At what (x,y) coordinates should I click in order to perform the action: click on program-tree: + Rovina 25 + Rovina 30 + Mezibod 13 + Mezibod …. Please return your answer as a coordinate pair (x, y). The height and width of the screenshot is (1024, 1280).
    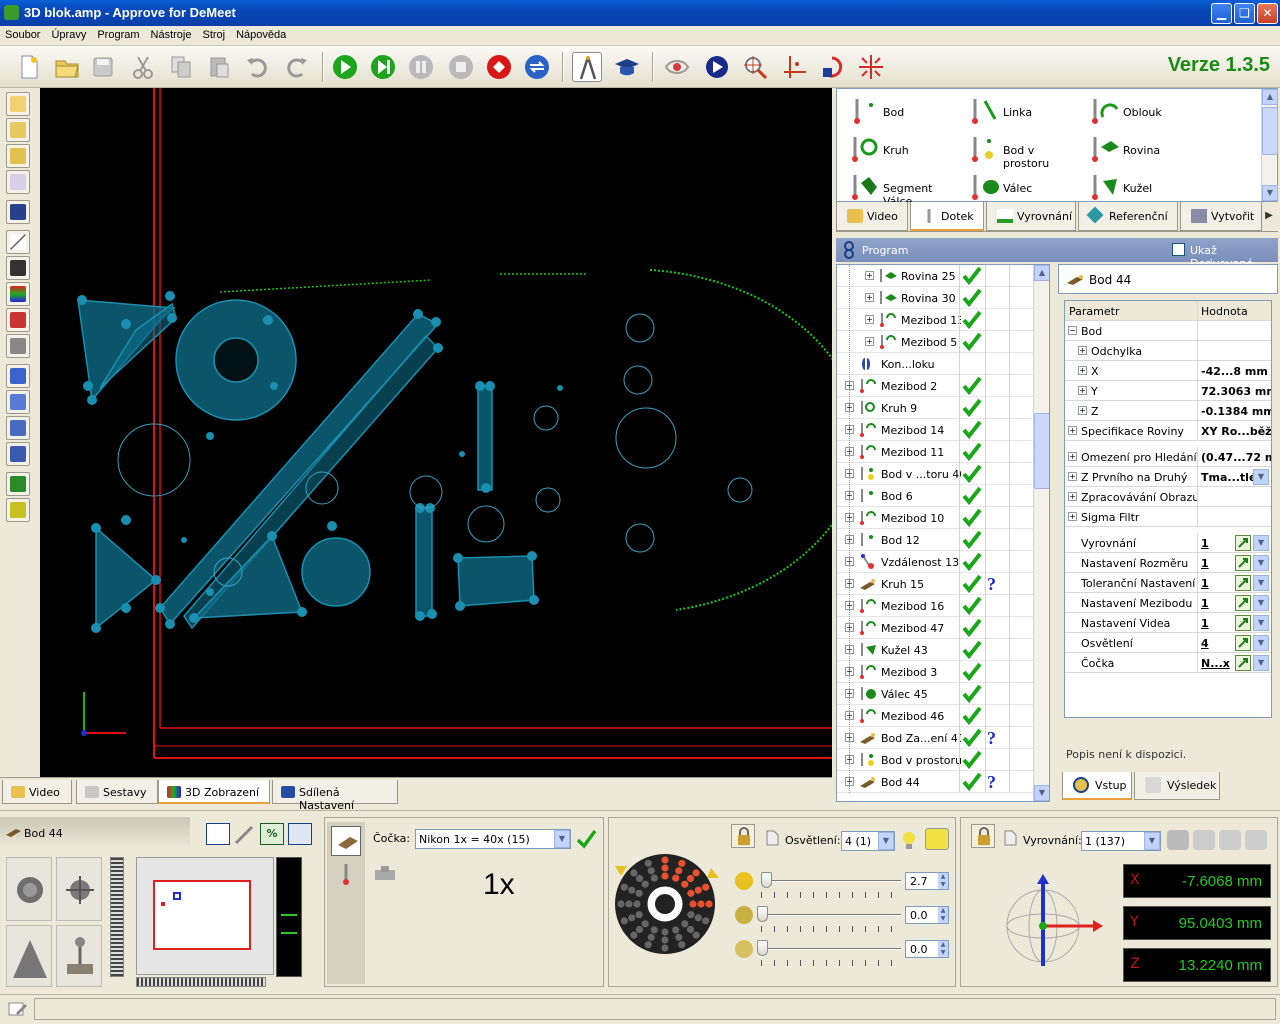
    Looking at the image, I should click on (943, 533).